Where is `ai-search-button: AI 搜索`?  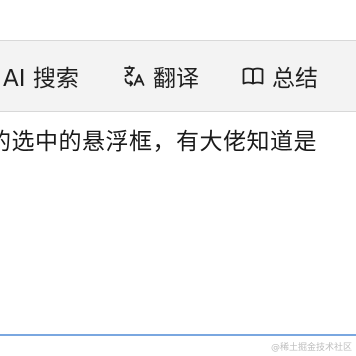 ai-search-button: AI 搜索 is located at coordinates (41, 76).